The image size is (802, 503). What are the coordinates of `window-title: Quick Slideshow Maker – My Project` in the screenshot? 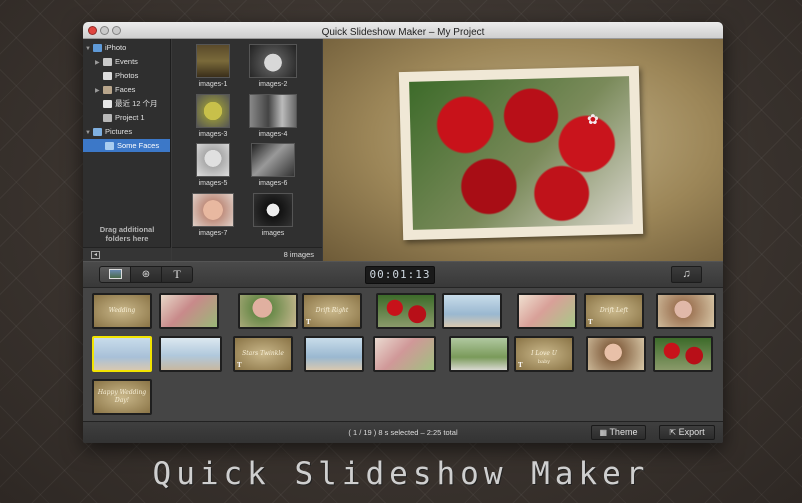 It's located at (403, 32).